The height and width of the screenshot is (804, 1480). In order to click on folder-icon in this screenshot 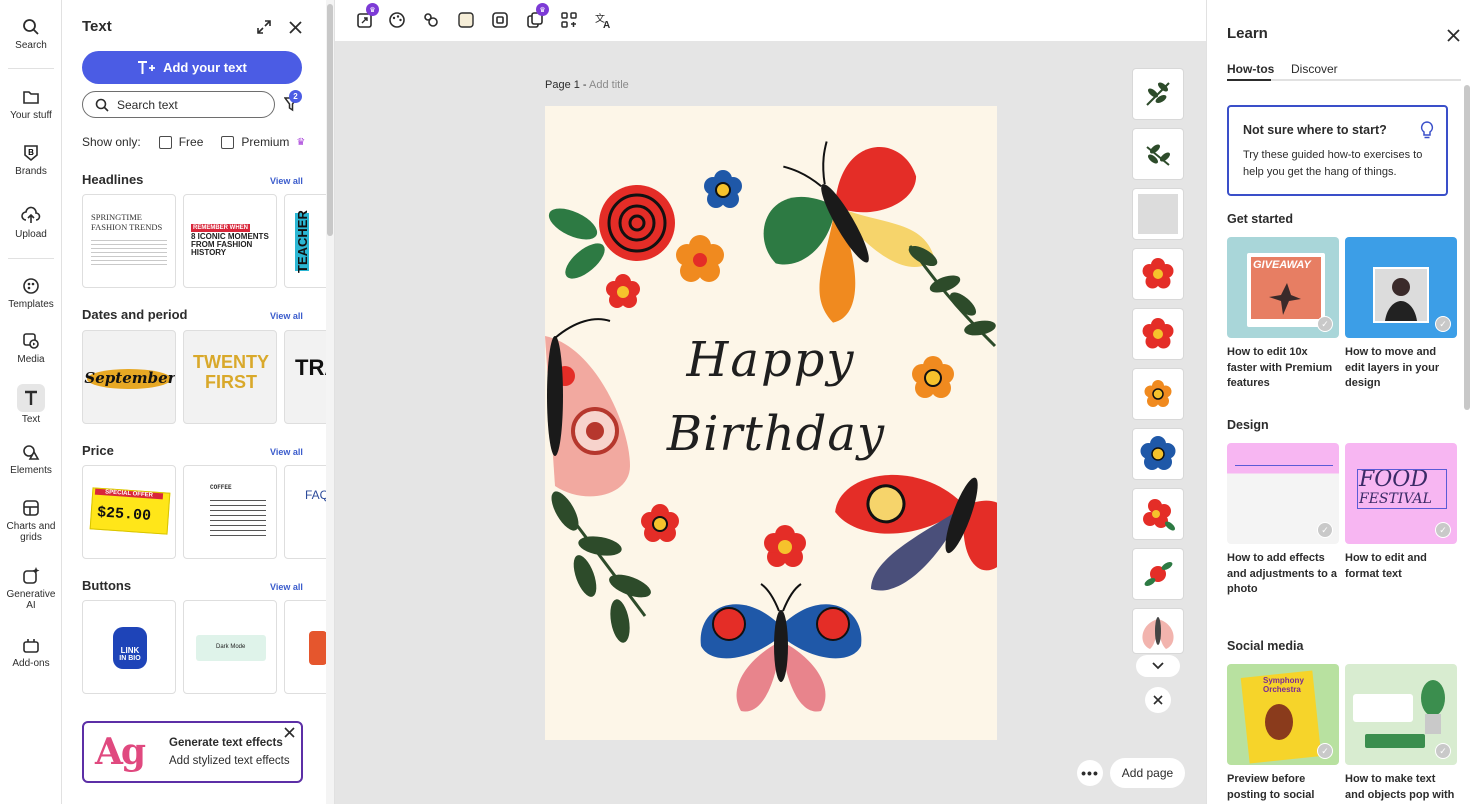, I will do `click(31, 97)`.